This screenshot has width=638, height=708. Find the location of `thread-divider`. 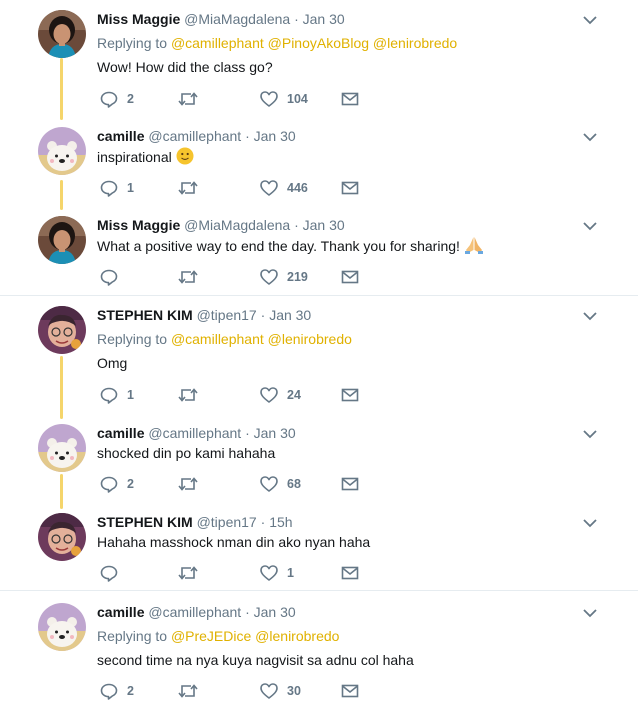

thread-divider is located at coordinates (319, 295).